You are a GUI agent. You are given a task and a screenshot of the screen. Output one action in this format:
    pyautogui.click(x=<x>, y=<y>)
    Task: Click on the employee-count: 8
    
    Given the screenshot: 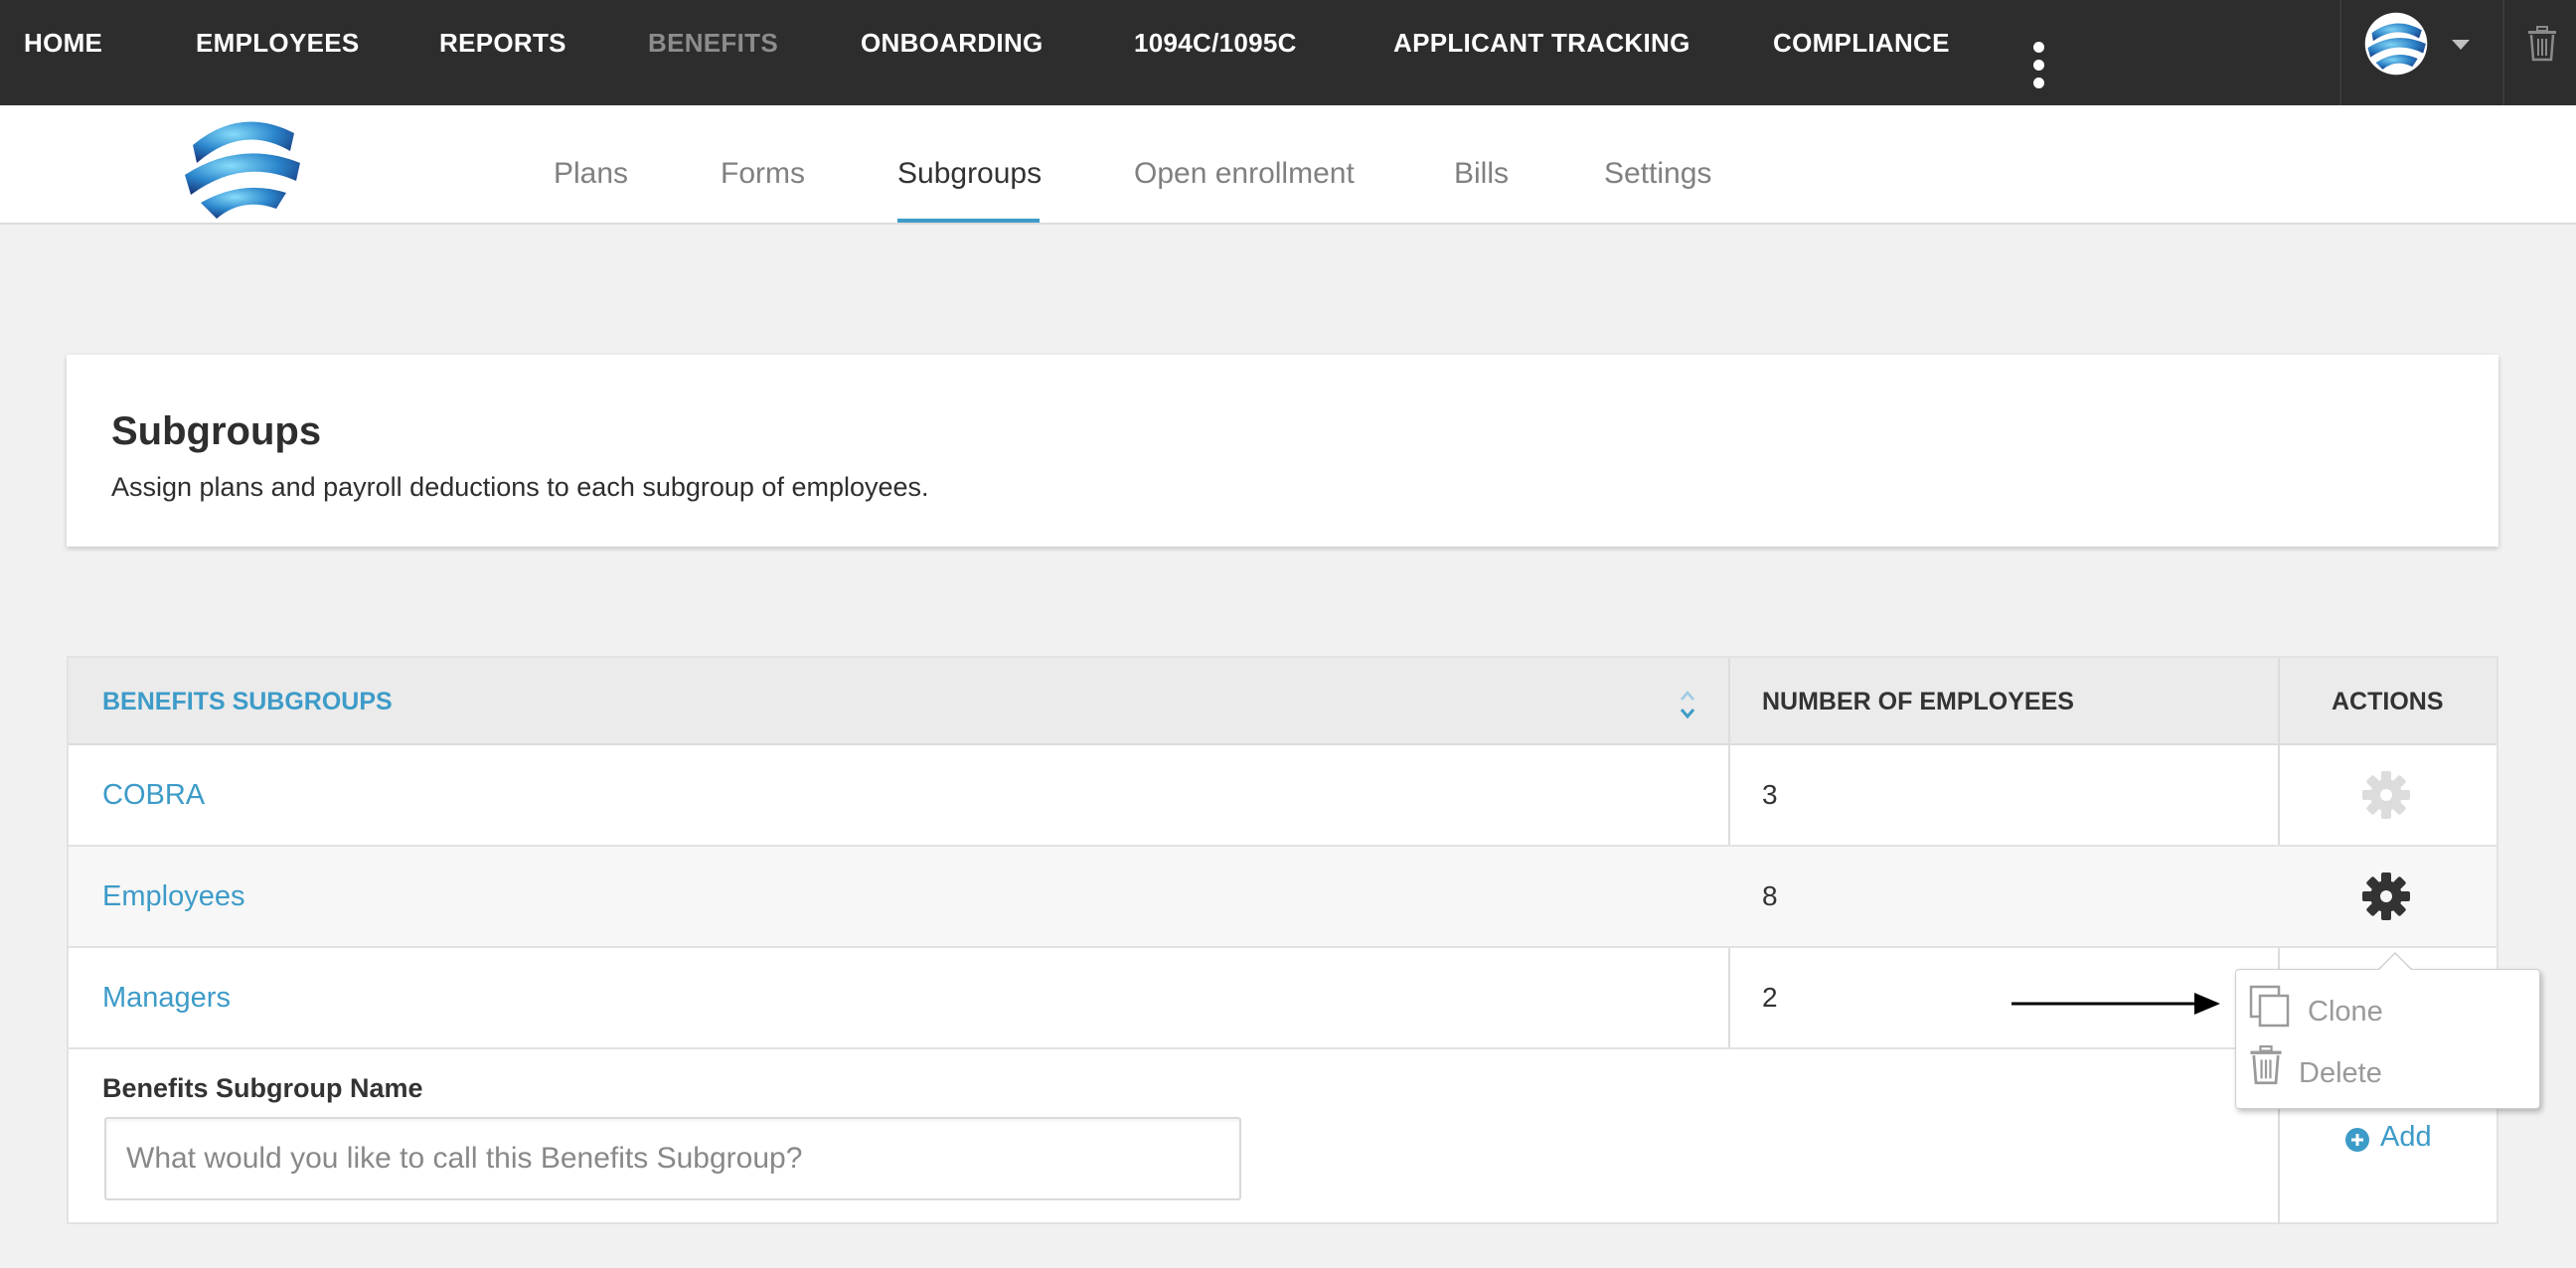 What is the action you would take?
    pyautogui.click(x=1770, y=895)
    